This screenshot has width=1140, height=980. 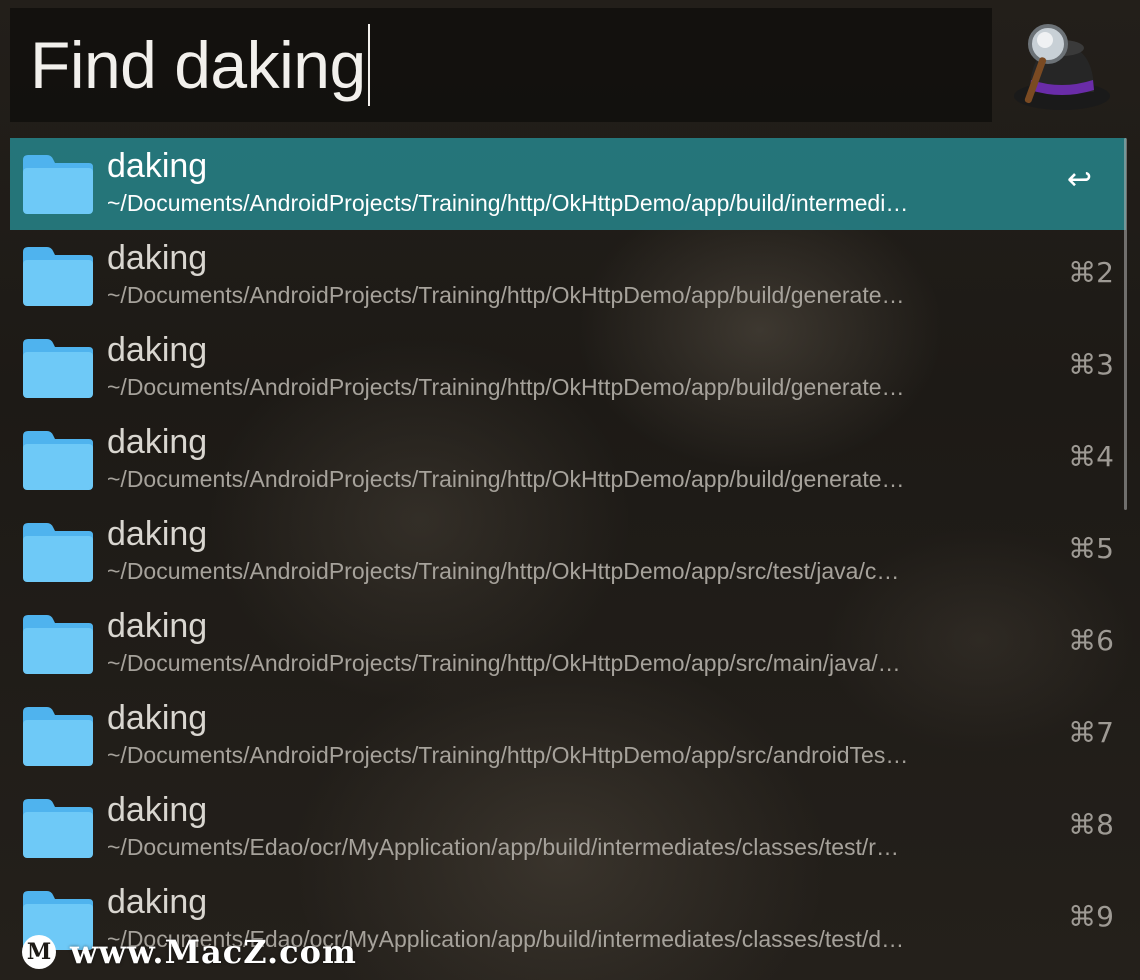 I want to click on results-scrollbar, so click(x=1125, y=324).